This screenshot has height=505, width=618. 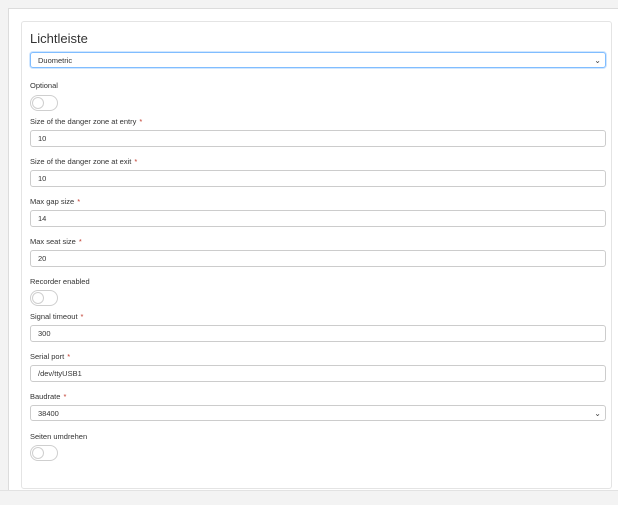 What do you see at coordinates (48, 413) in the screenshot?
I see `baudrate-select-value: 38400` at bounding box center [48, 413].